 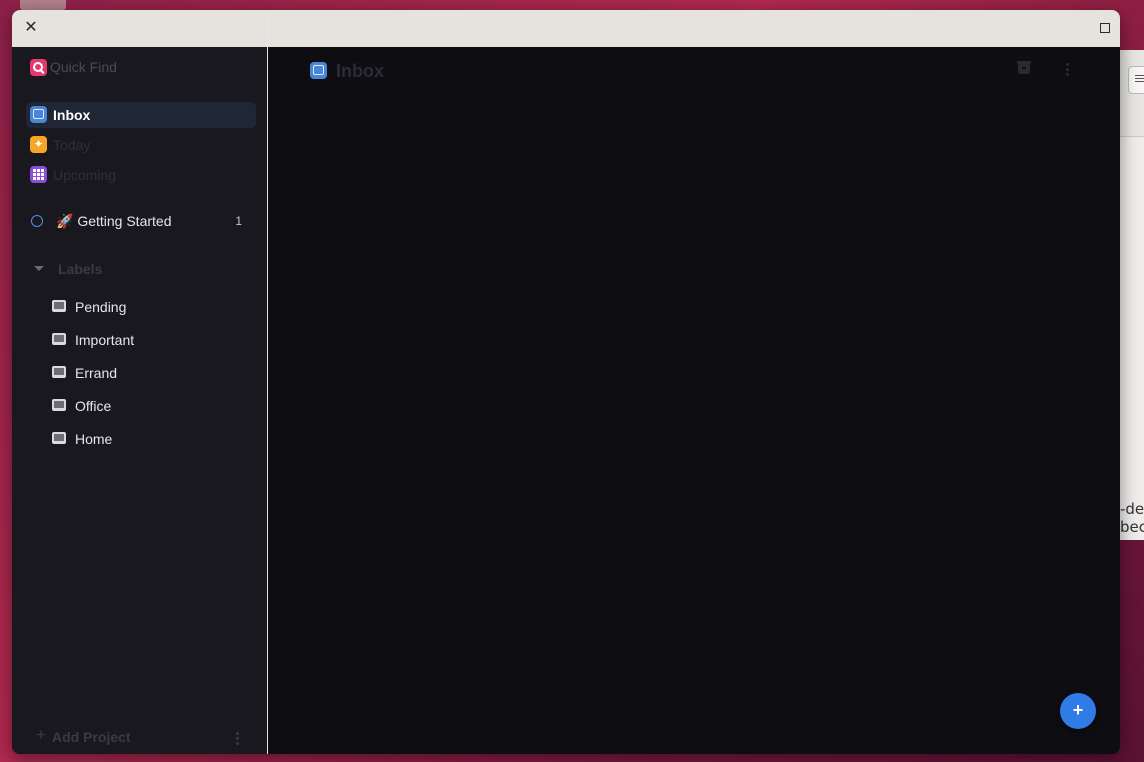 What do you see at coordinates (1136, 80) in the screenshot?
I see `hamburger-menu-icon` at bounding box center [1136, 80].